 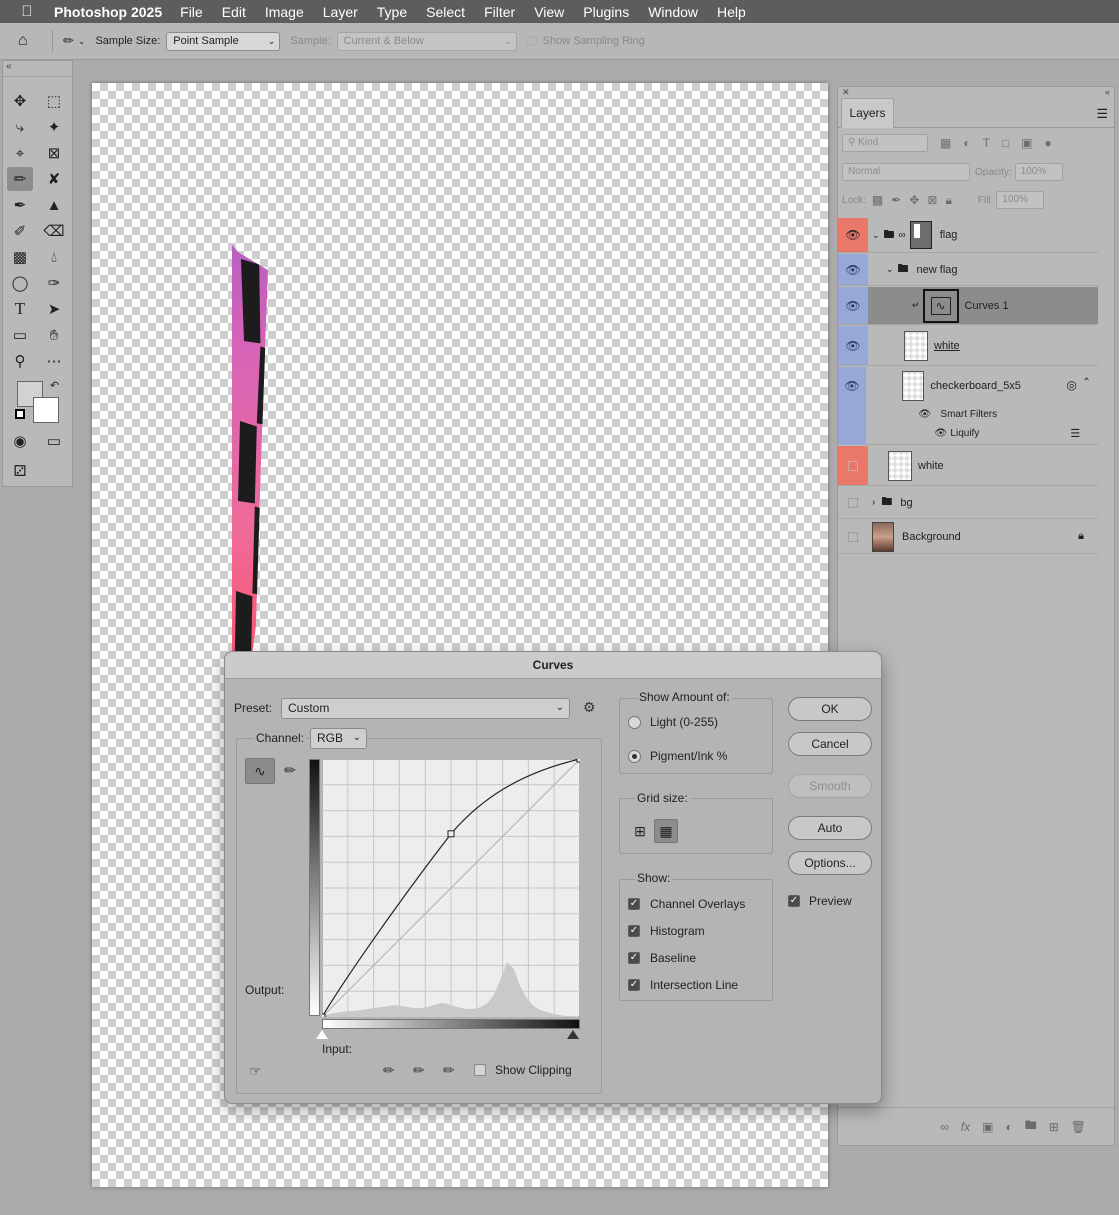 What do you see at coordinates (1031, 1126) in the screenshot?
I see `new-group-icon: 🖿︎` at bounding box center [1031, 1126].